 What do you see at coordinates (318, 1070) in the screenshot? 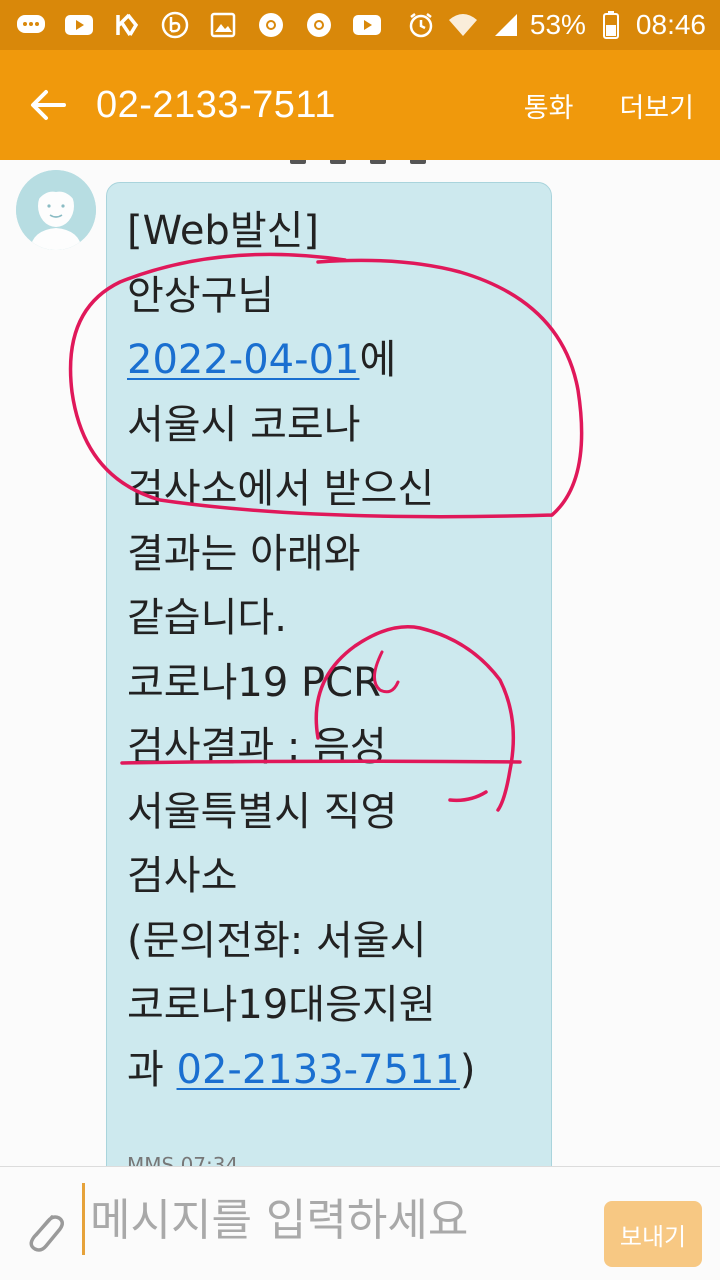
I see `phone-link: 02-2133-7511` at bounding box center [318, 1070].